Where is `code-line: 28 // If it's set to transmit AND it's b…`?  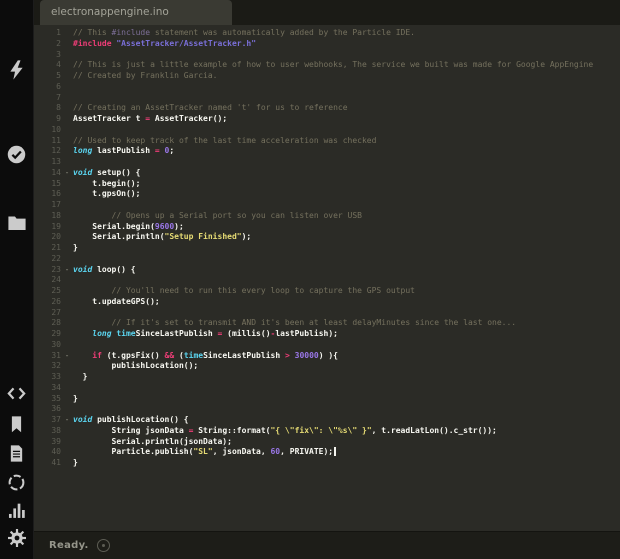
code-line: 28 // If it's set to transmit AND it's b… is located at coordinates (327, 323).